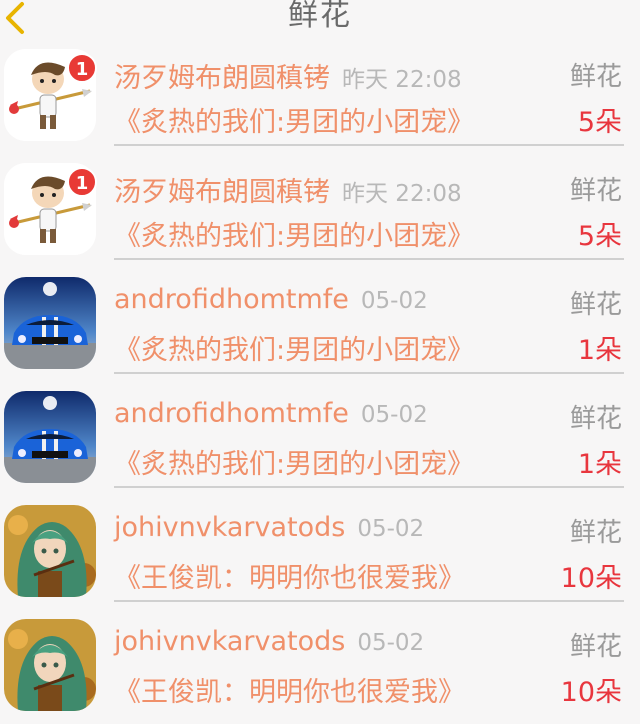 The width and height of the screenshot is (640, 724). I want to click on header-bar: 鲜花, so click(320, 20).